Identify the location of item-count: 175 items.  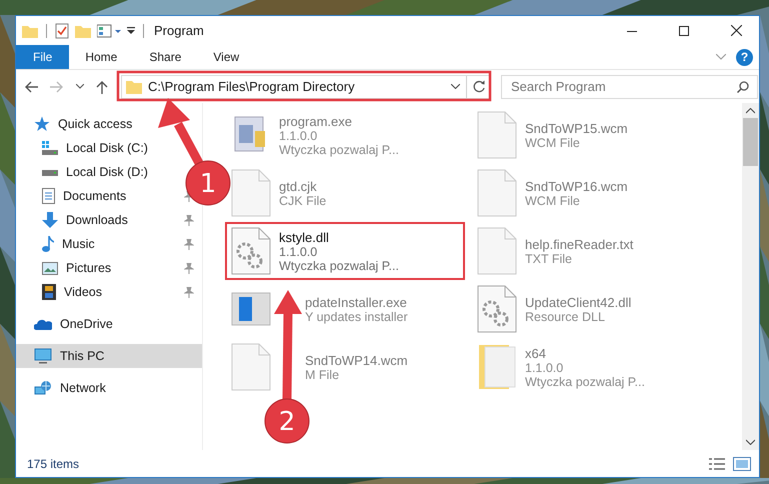
(53, 463).